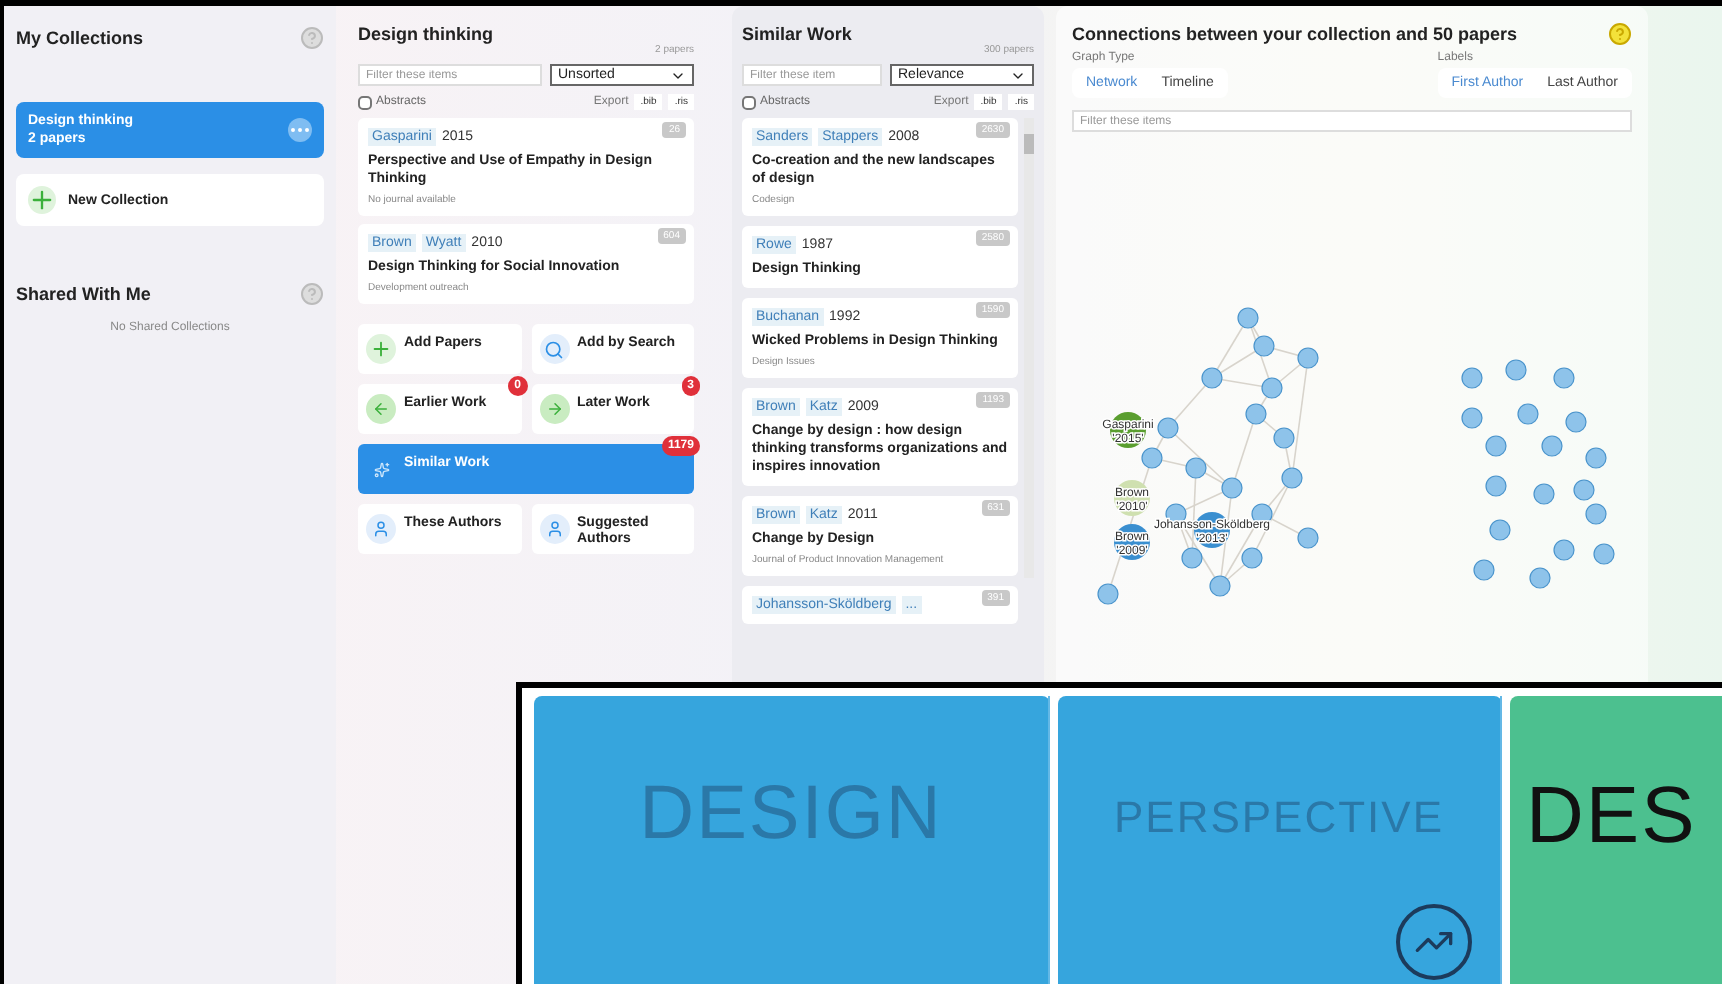 This screenshot has width=1722, height=984. What do you see at coordinates (426, 34) in the screenshot?
I see `collection-title: Design thinking` at bounding box center [426, 34].